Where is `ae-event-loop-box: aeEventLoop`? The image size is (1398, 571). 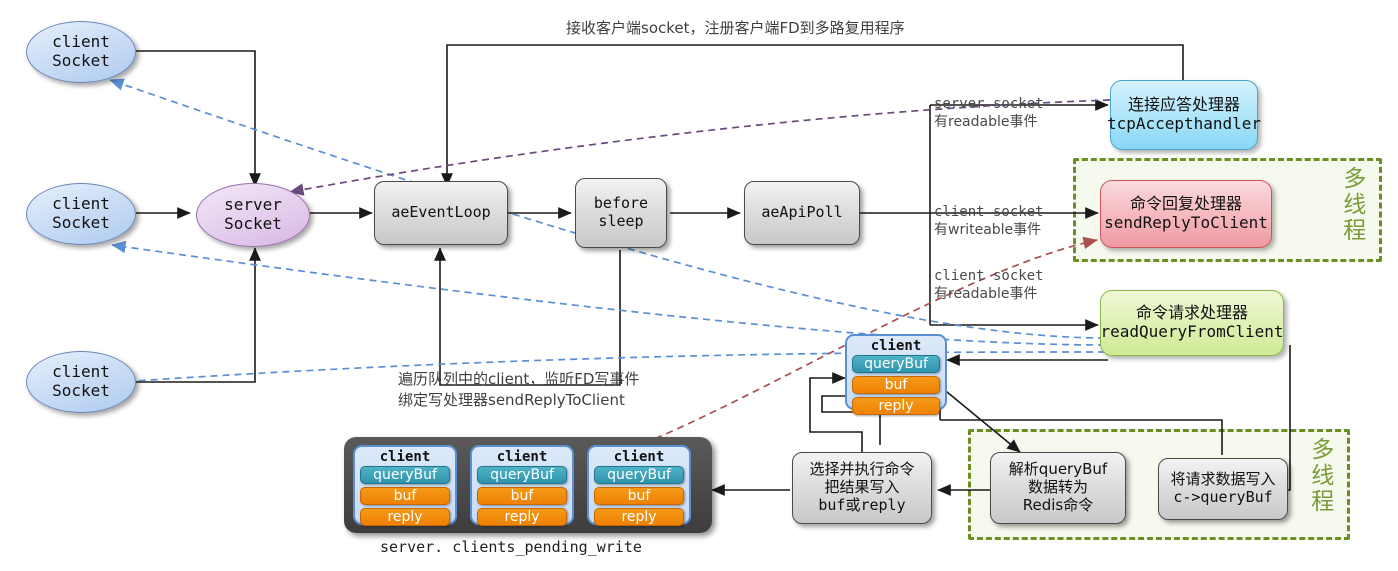 ae-event-loop-box: aeEventLoop is located at coordinates (441, 213).